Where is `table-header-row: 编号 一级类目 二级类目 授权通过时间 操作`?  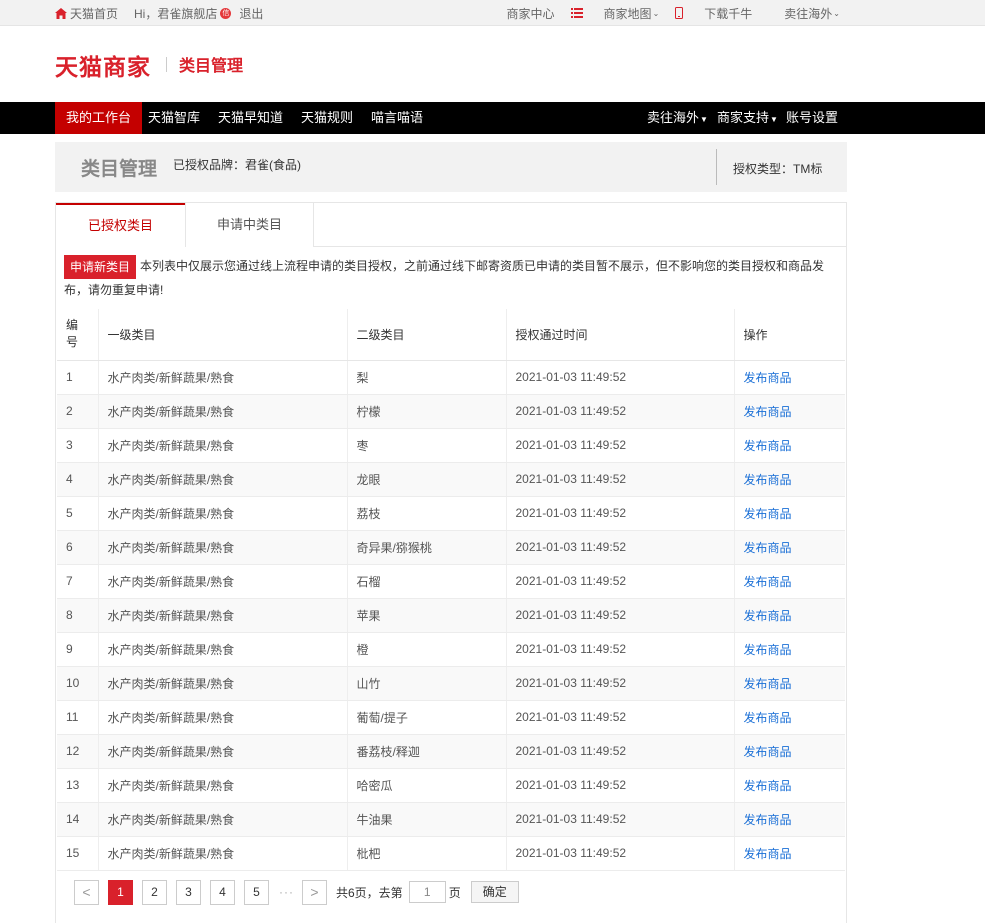 table-header-row: 编号 一级类目 二级类目 授权通过时间 操作 is located at coordinates (451, 335).